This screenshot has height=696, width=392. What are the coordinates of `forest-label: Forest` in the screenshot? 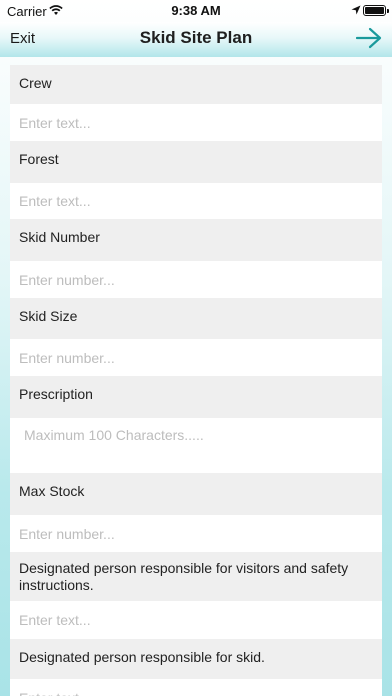 It's located at (196, 162).